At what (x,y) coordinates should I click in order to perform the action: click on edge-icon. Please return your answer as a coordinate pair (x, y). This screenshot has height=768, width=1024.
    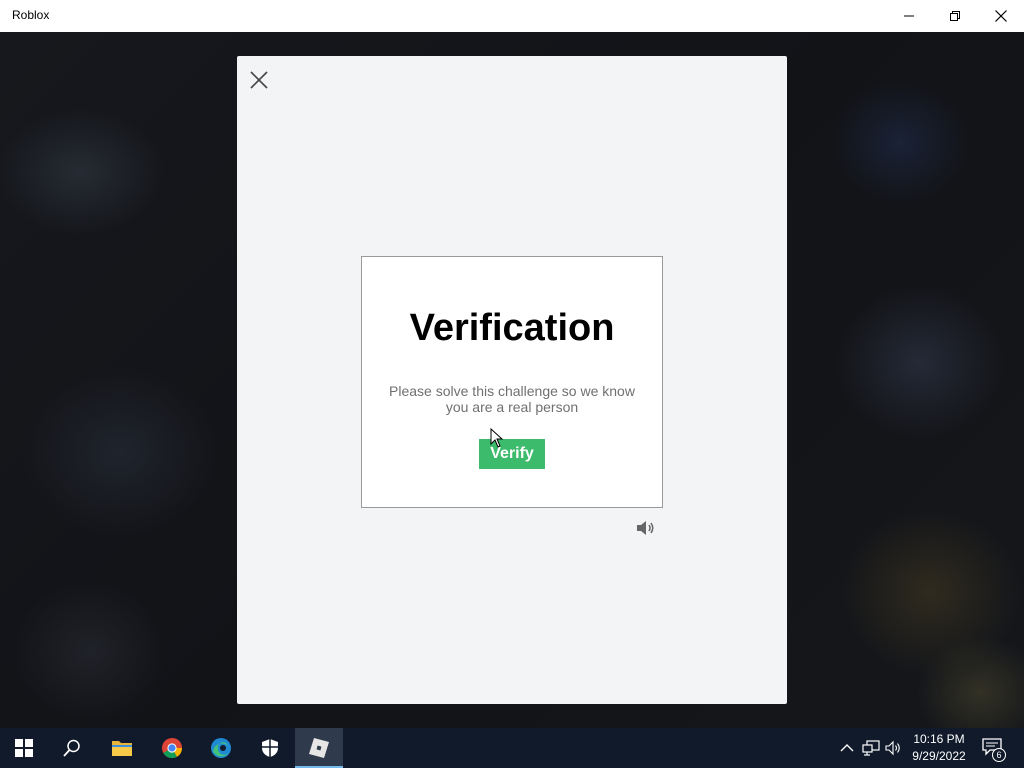
    Looking at the image, I should click on (221, 748).